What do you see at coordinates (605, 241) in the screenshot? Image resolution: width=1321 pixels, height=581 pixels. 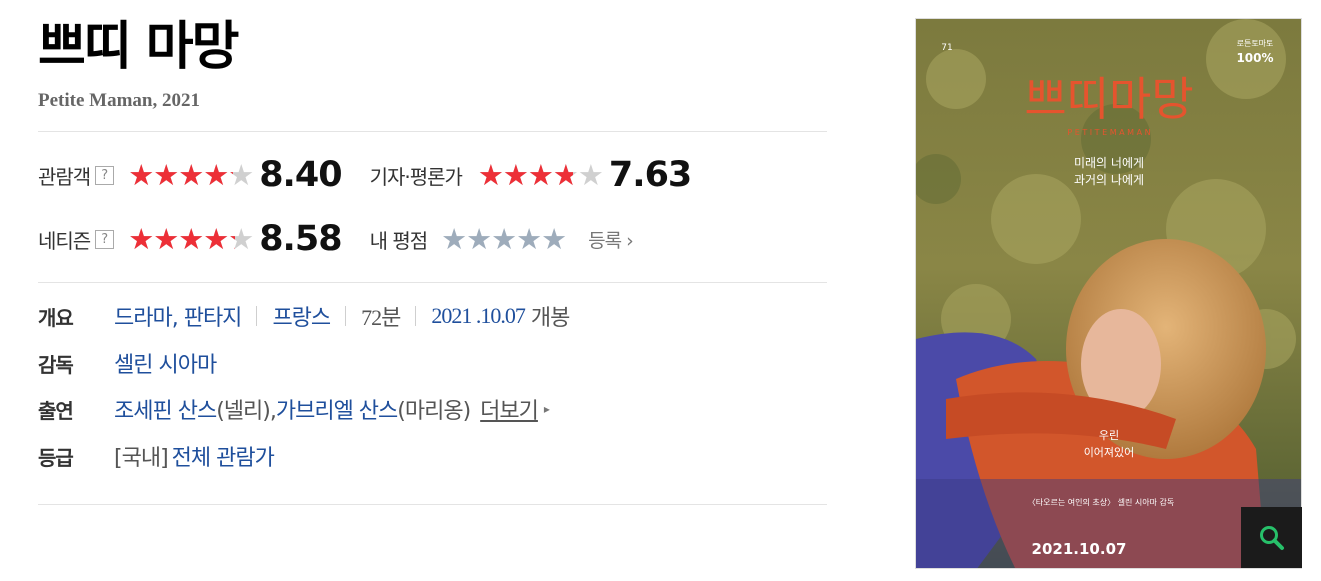 I see `register-label: 등록` at bounding box center [605, 241].